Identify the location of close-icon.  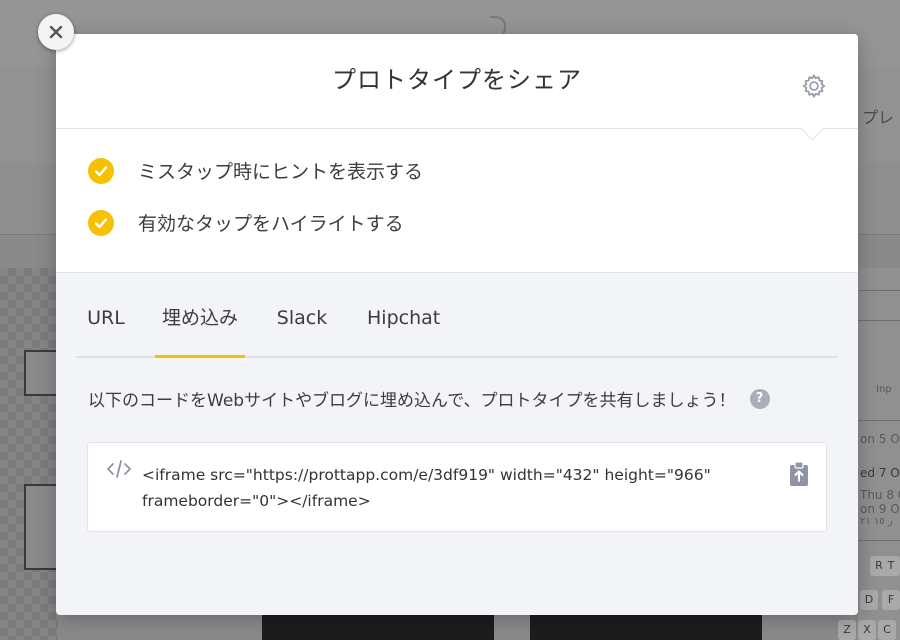
(56, 32).